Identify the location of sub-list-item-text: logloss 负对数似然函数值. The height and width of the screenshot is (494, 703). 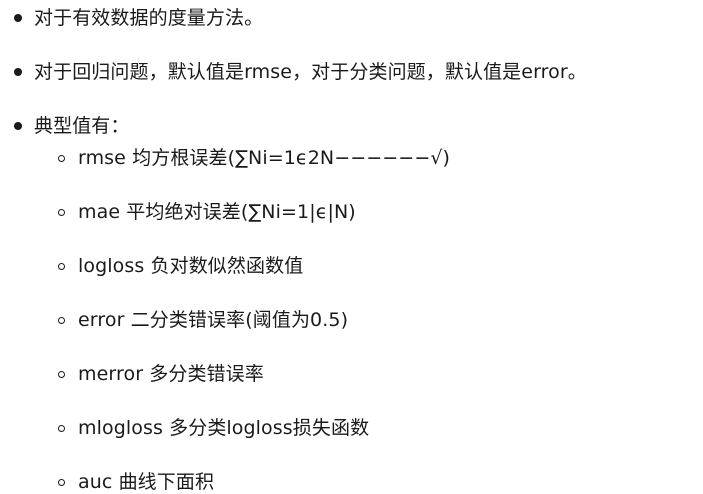
(191, 266).